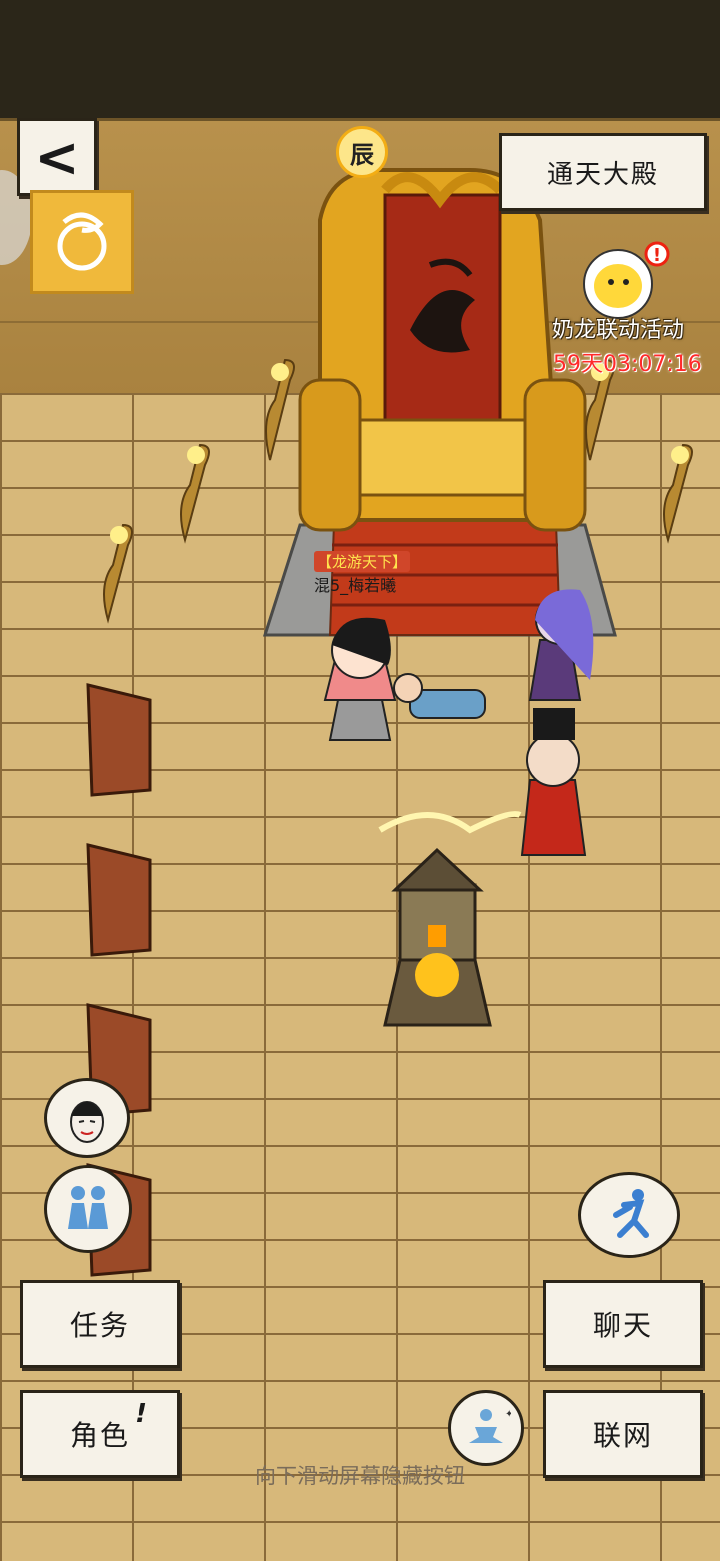 This screenshot has width=720, height=1561. I want to click on hide-buttons-hint: 向下滑动屏幕隐藏按钮, so click(360, 1476).